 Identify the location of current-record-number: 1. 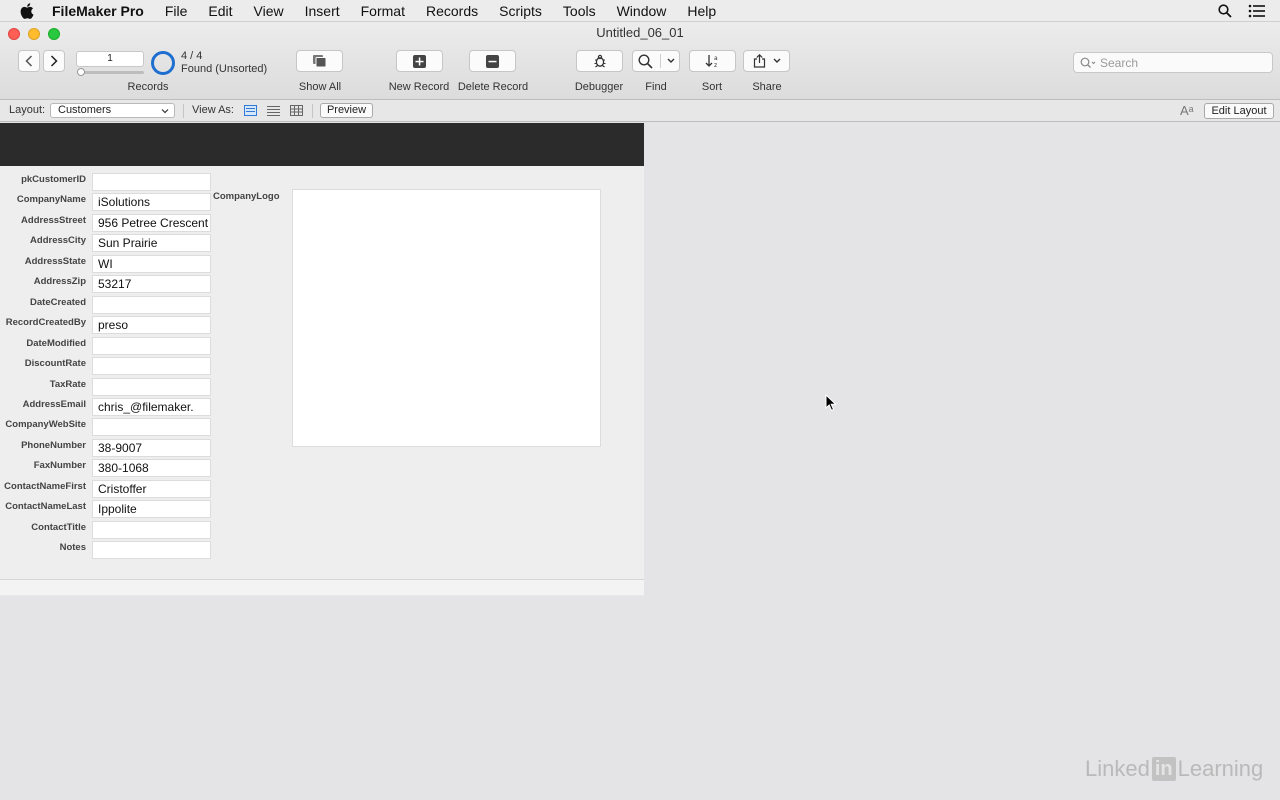
(110, 59).